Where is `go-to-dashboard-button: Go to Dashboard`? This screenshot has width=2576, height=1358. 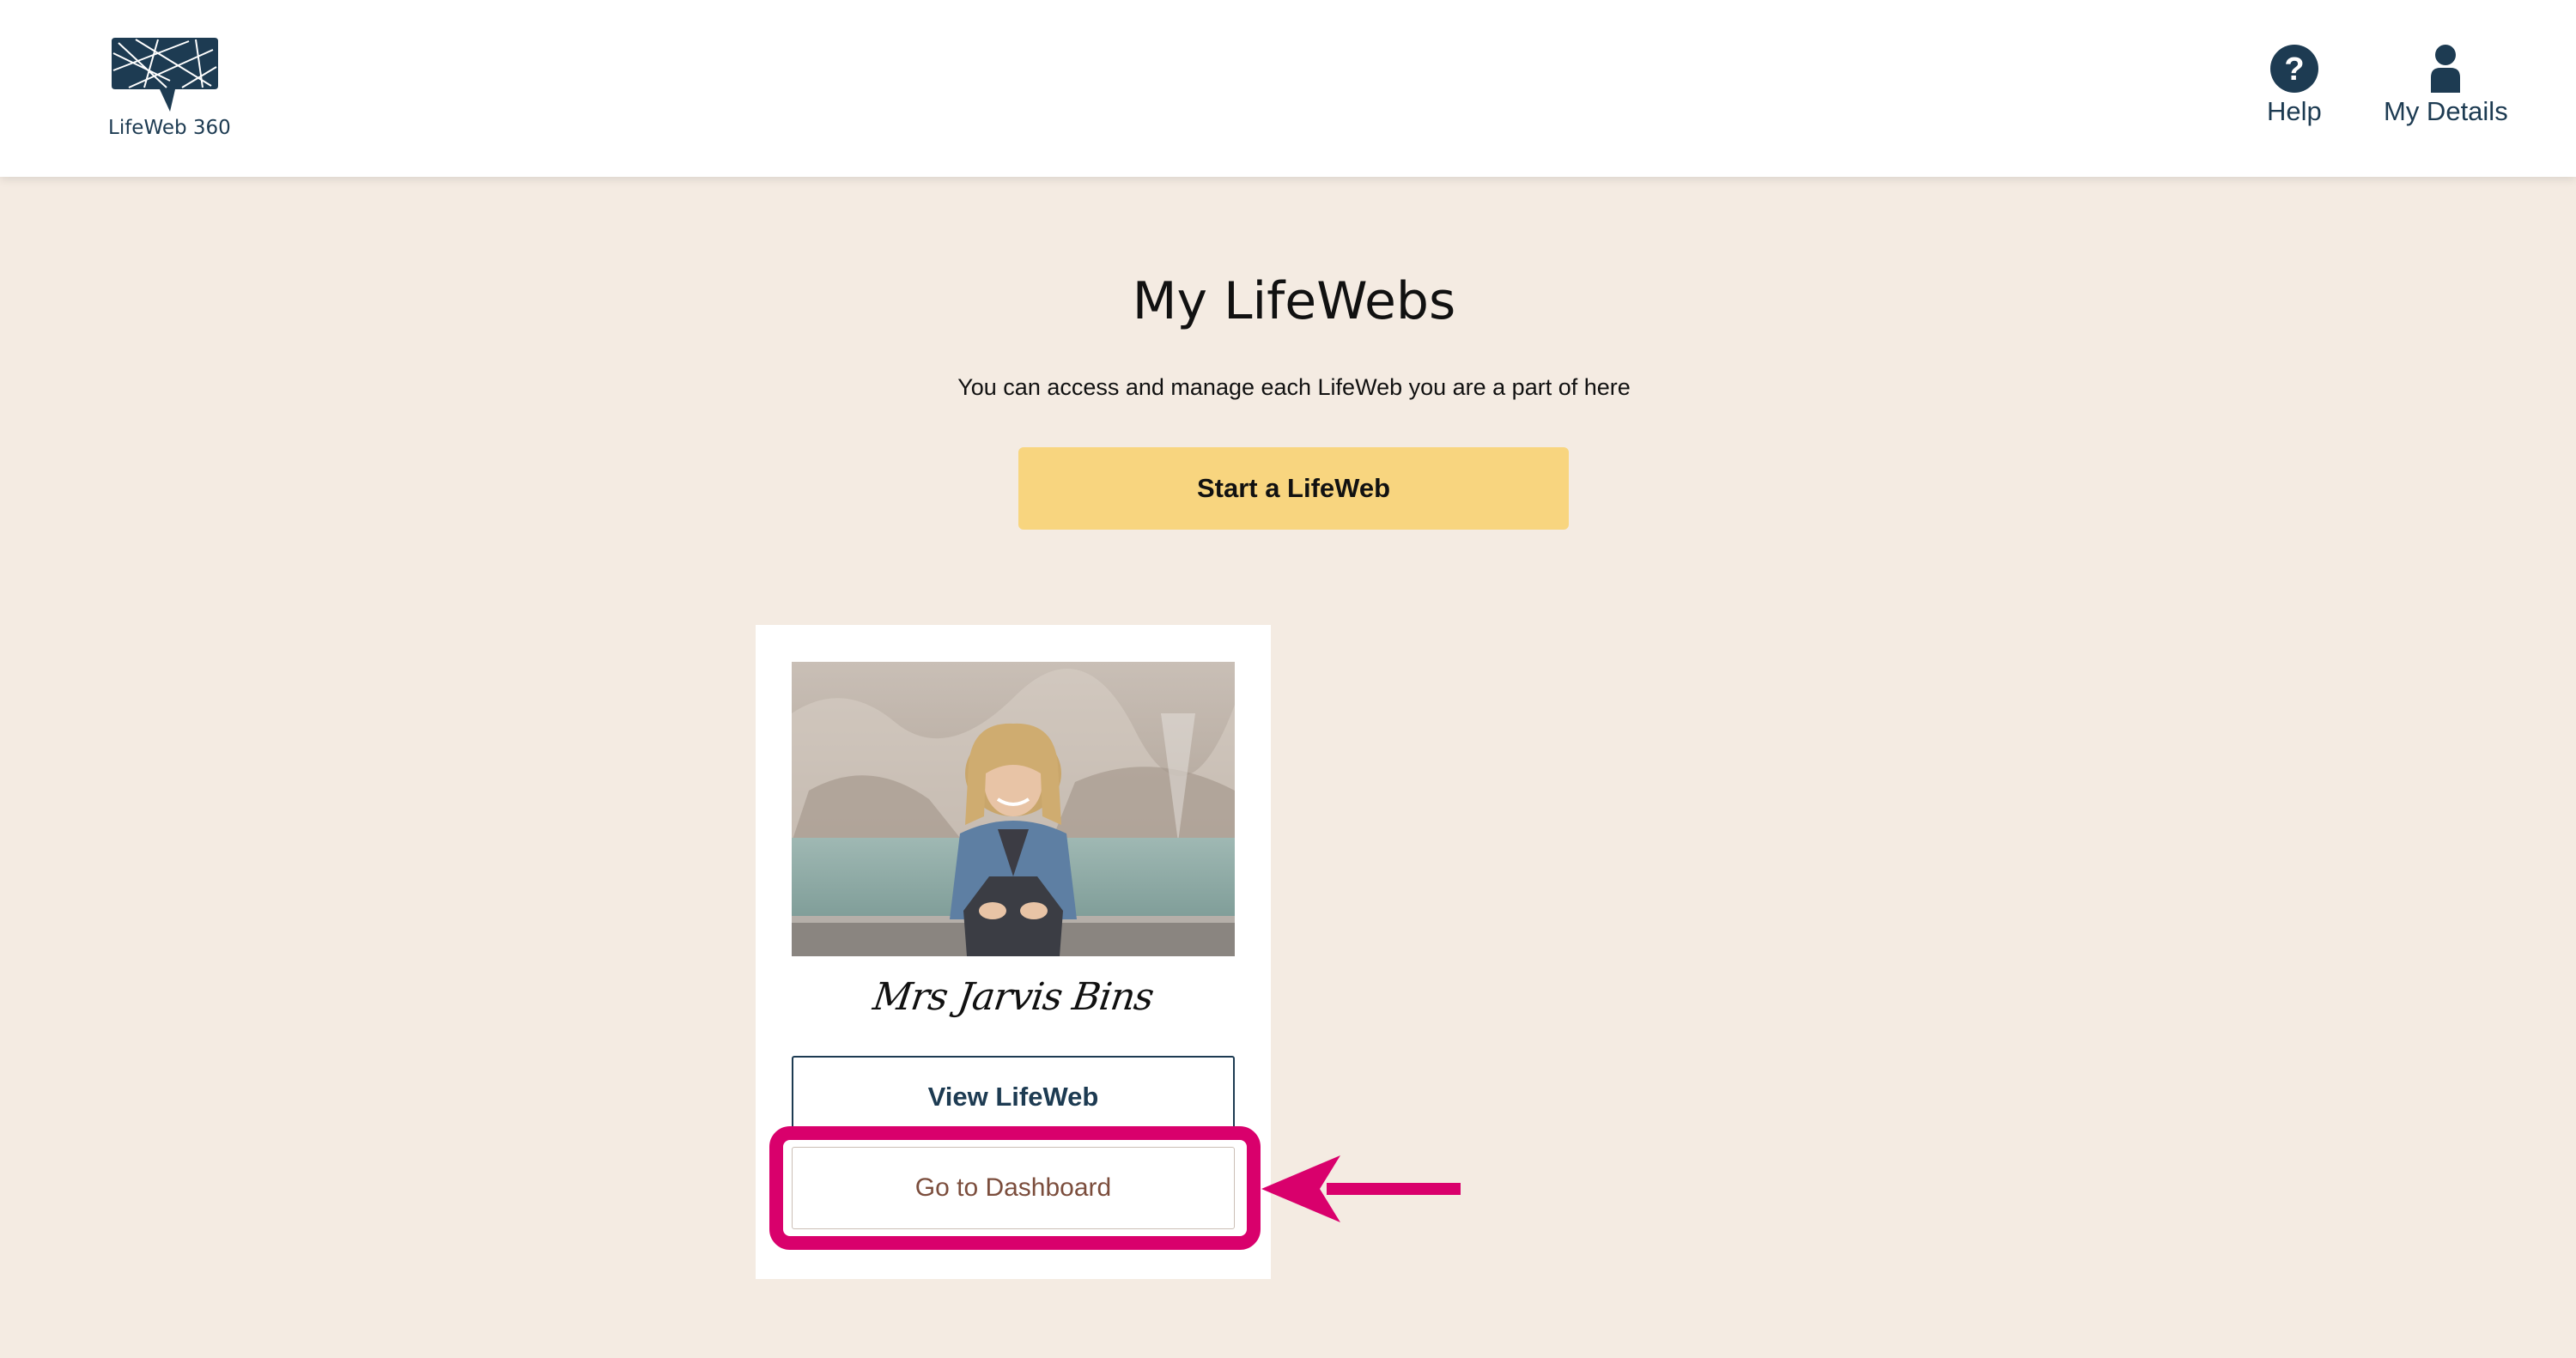 go-to-dashboard-button: Go to Dashboard is located at coordinates (1013, 1188).